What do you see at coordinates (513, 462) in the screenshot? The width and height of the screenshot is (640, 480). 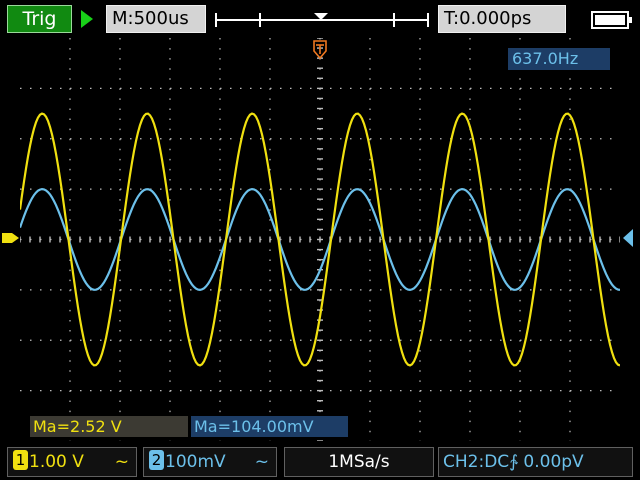 I see `trigger-settings-value: CH2:DC∱ 0.00pV` at bounding box center [513, 462].